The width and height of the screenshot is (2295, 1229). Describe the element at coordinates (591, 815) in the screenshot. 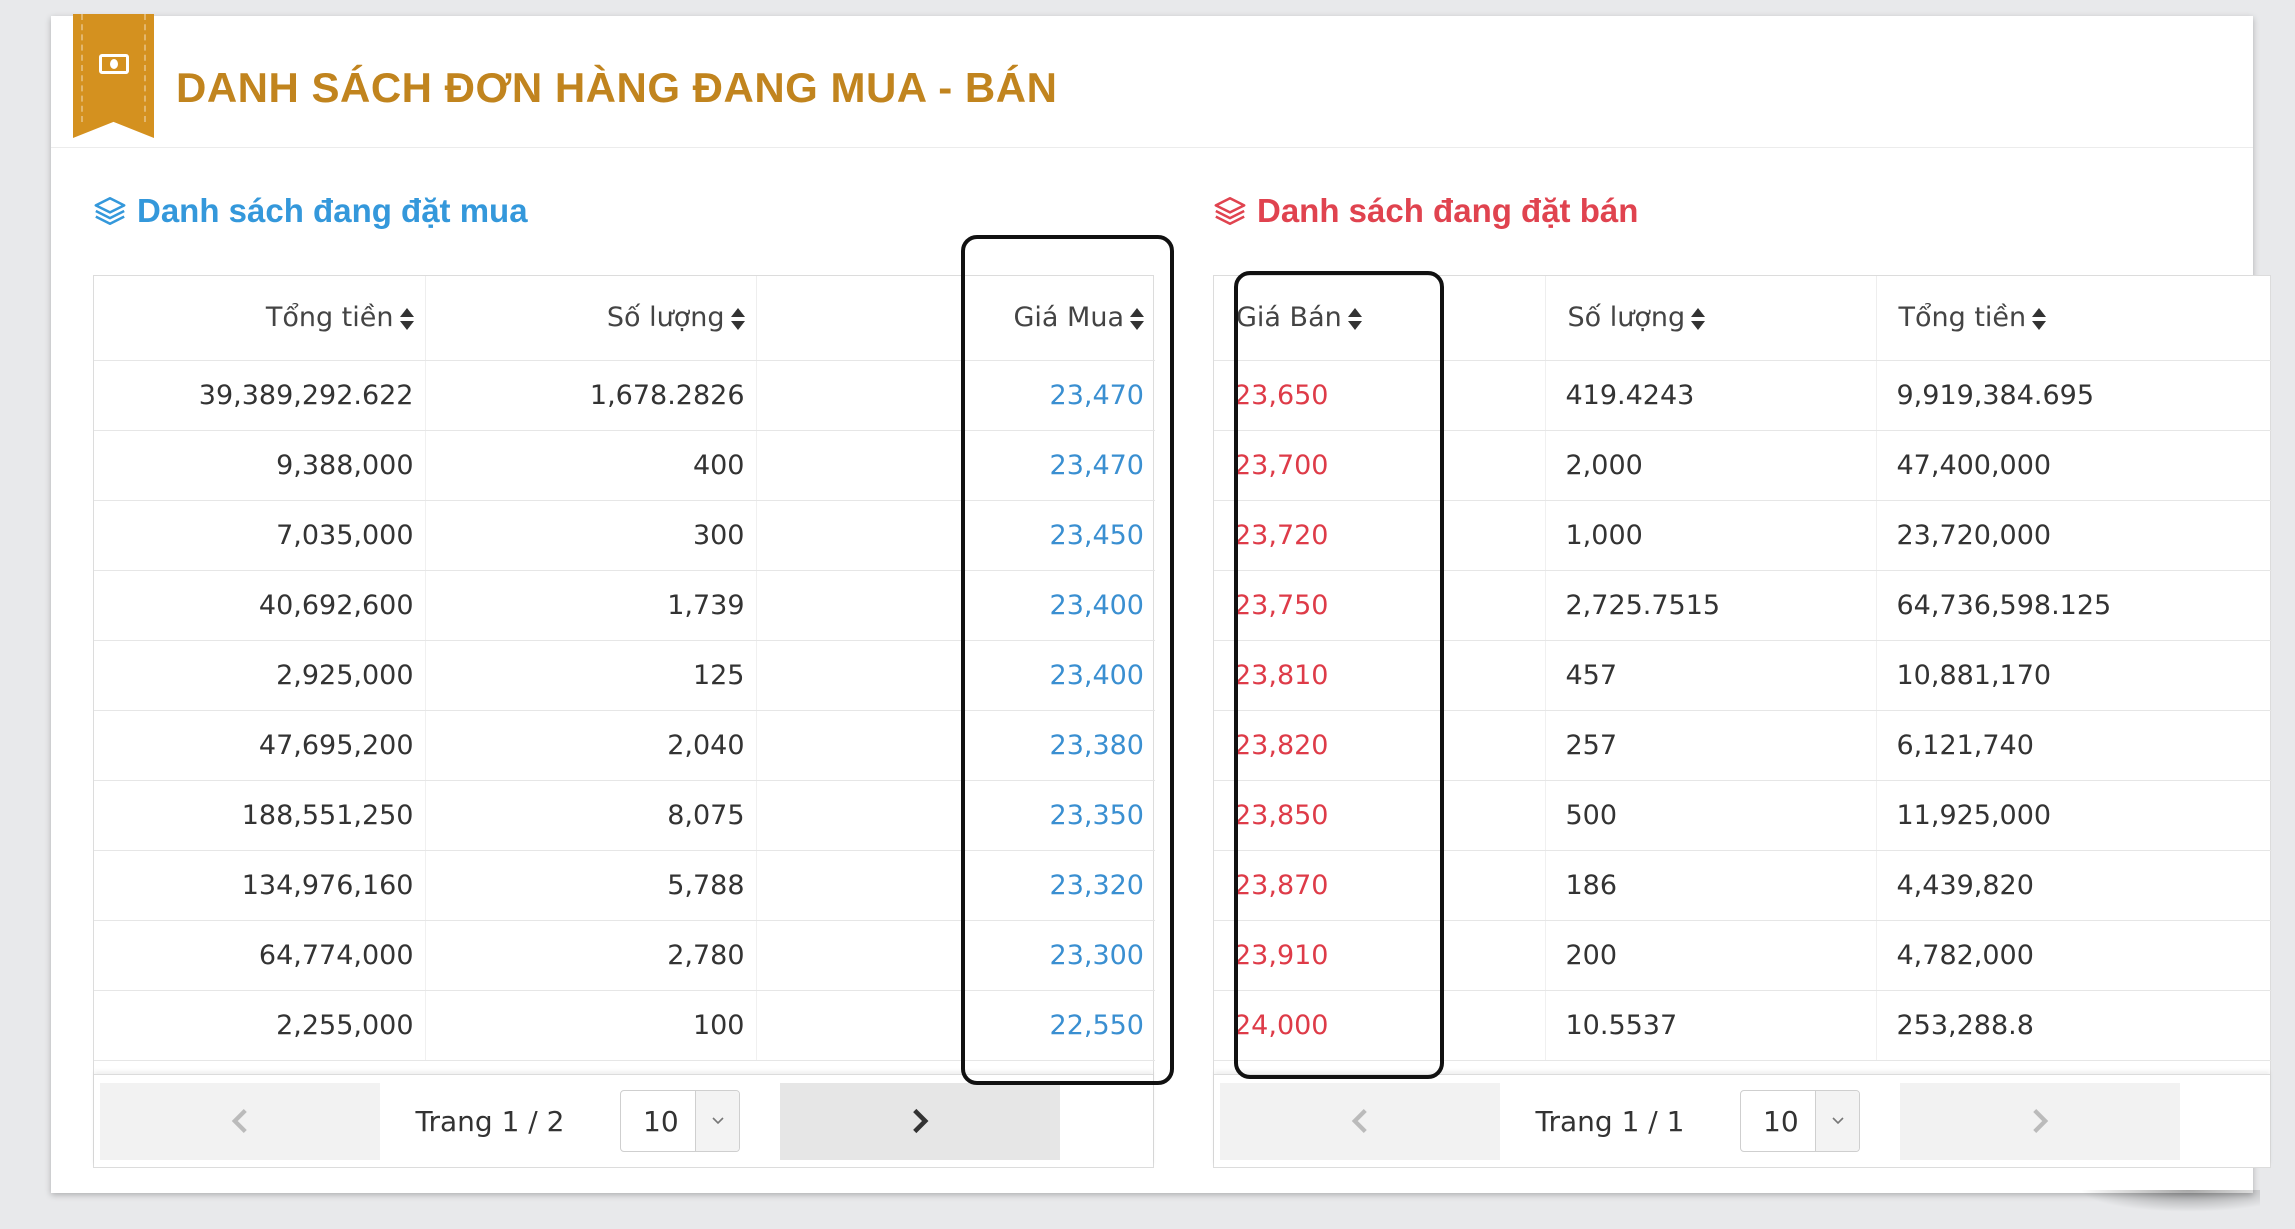

I see `buy-cell: 8,075` at that location.